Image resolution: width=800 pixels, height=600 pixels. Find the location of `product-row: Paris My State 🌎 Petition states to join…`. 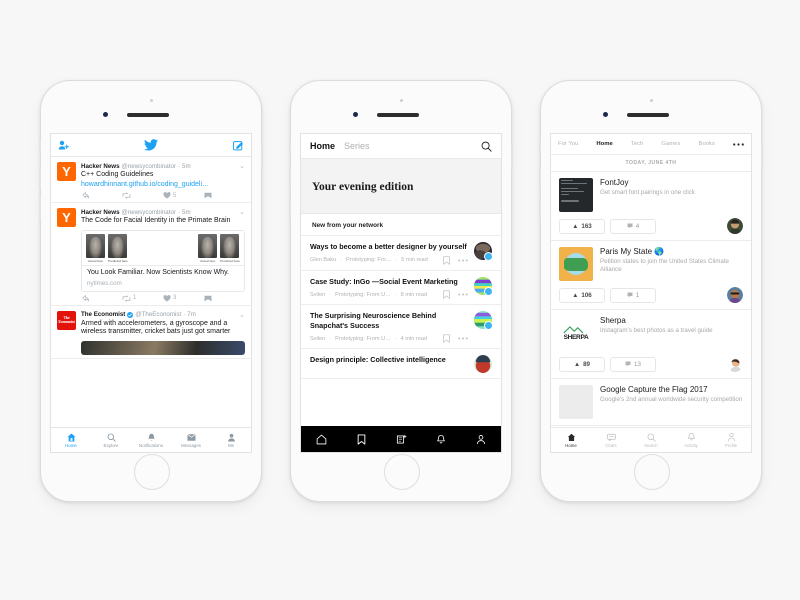

product-row: Paris My State 🌎 Petition states to join… is located at coordinates (651, 275).